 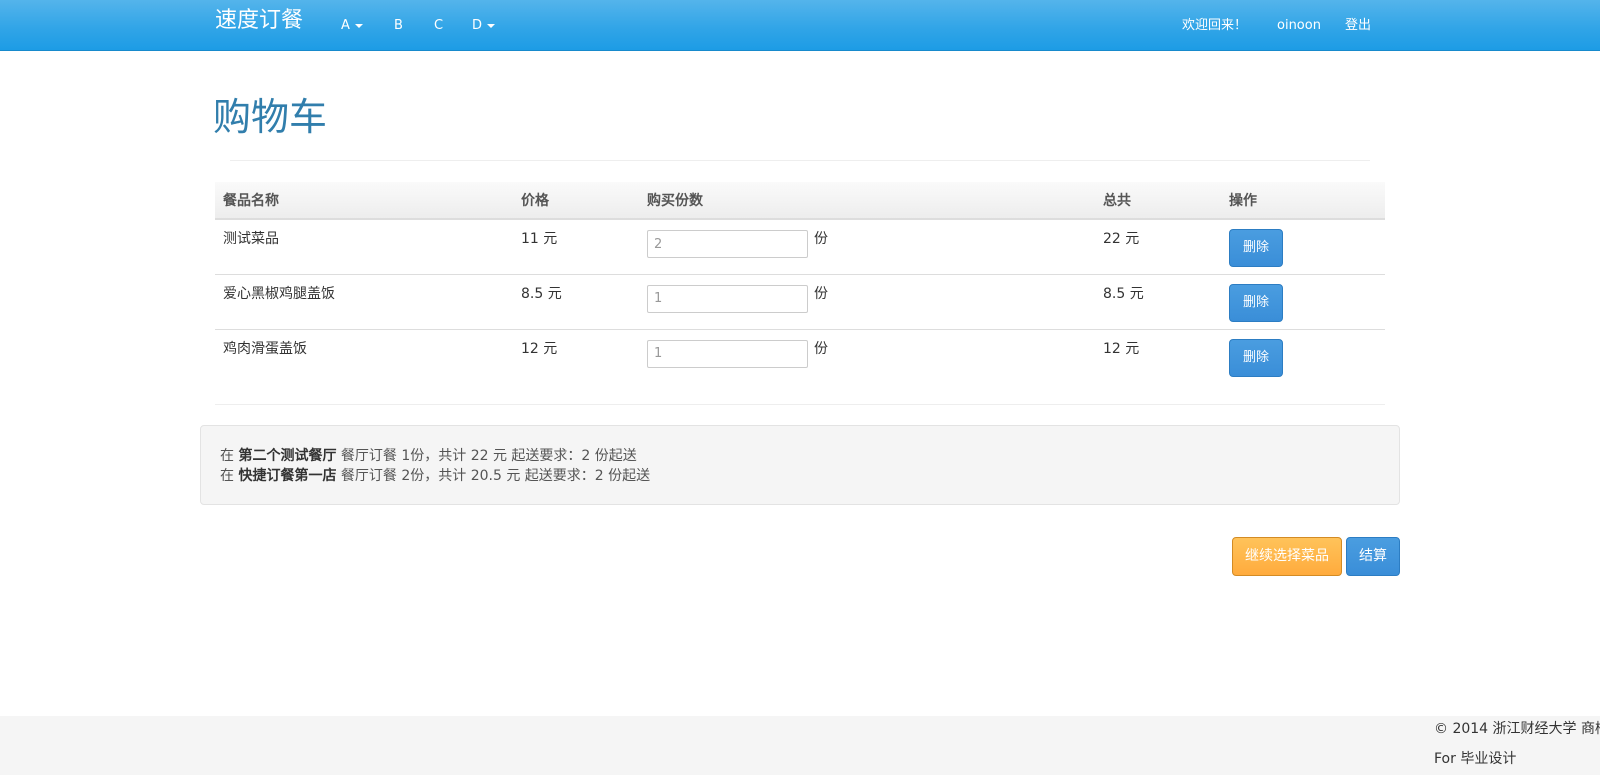 I want to click on footer-copyright: © 2014 浙江财经大学 商楠, so click(x=1517, y=729).